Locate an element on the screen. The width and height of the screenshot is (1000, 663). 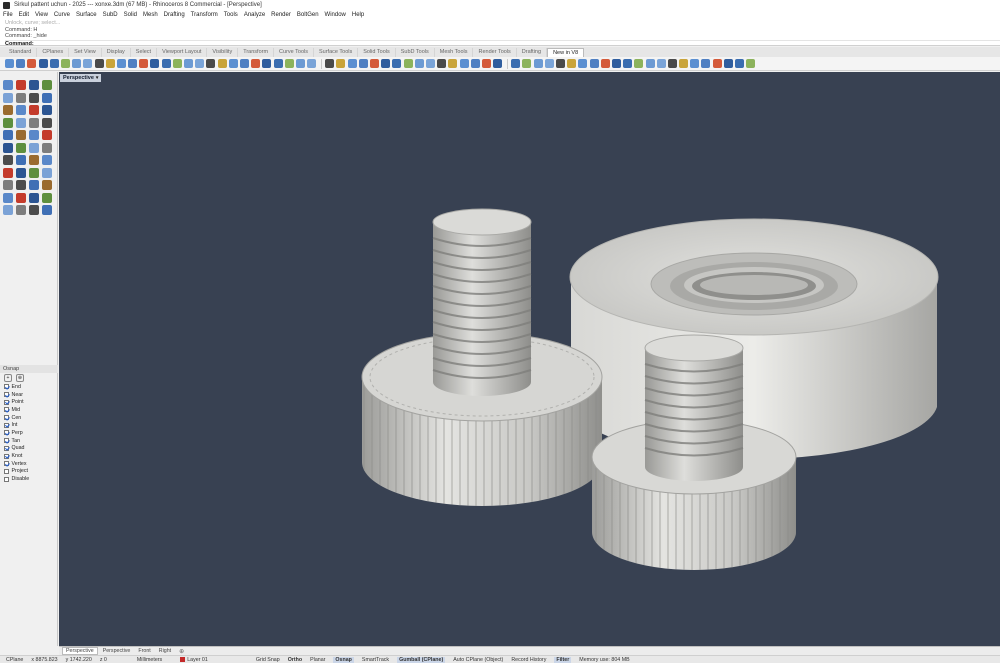
toolbar-tab-viewport-layout: Viewport Layout is located at coordinates (182, 52).